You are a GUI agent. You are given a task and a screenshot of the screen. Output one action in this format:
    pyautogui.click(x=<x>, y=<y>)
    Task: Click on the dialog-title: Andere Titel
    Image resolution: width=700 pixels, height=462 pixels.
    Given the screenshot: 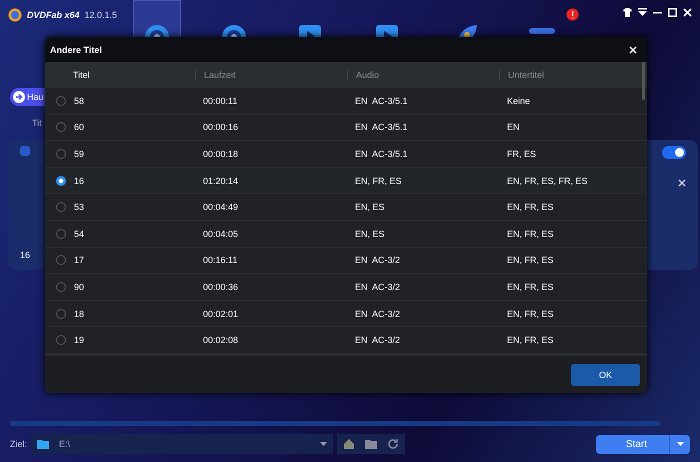 What is the action you would take?
    pyautogui.click(x=76, y=49)
    